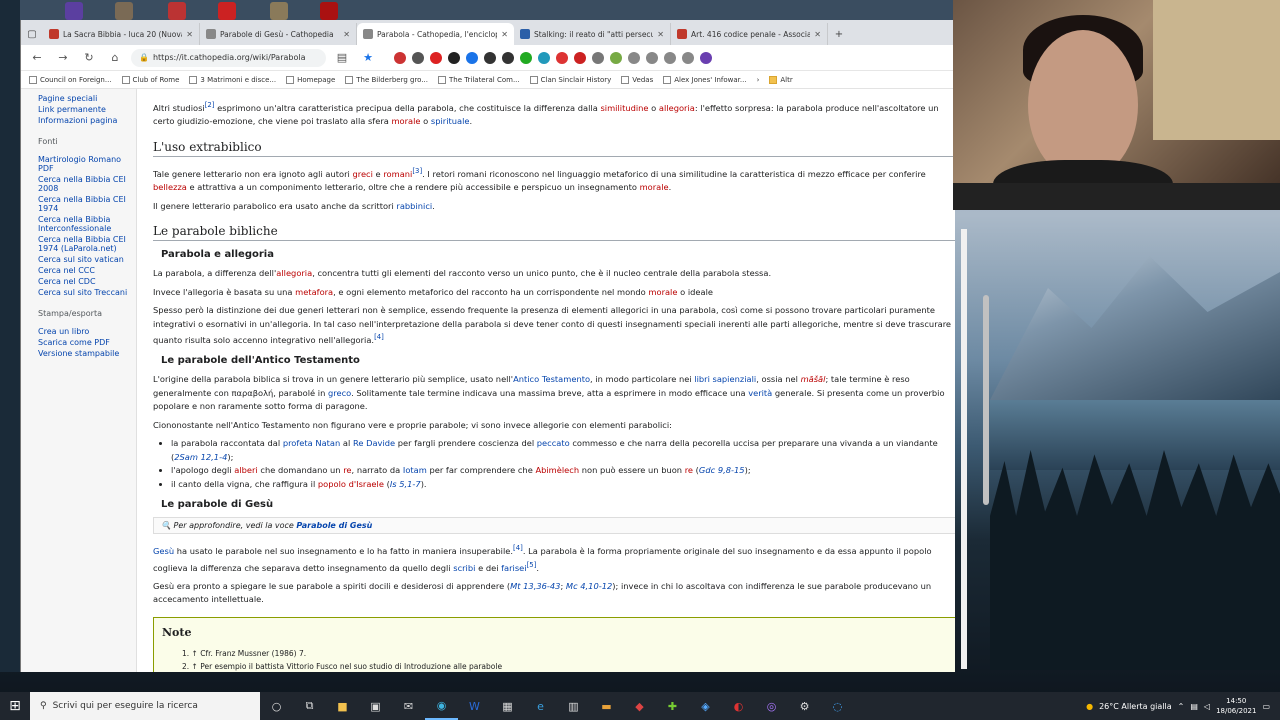 This screenshot has width=1280, height=720. What do you see at coordinates (760, 393) in the screenshot?
I see `wiki-link: verità` at bounding box center [760, 393].